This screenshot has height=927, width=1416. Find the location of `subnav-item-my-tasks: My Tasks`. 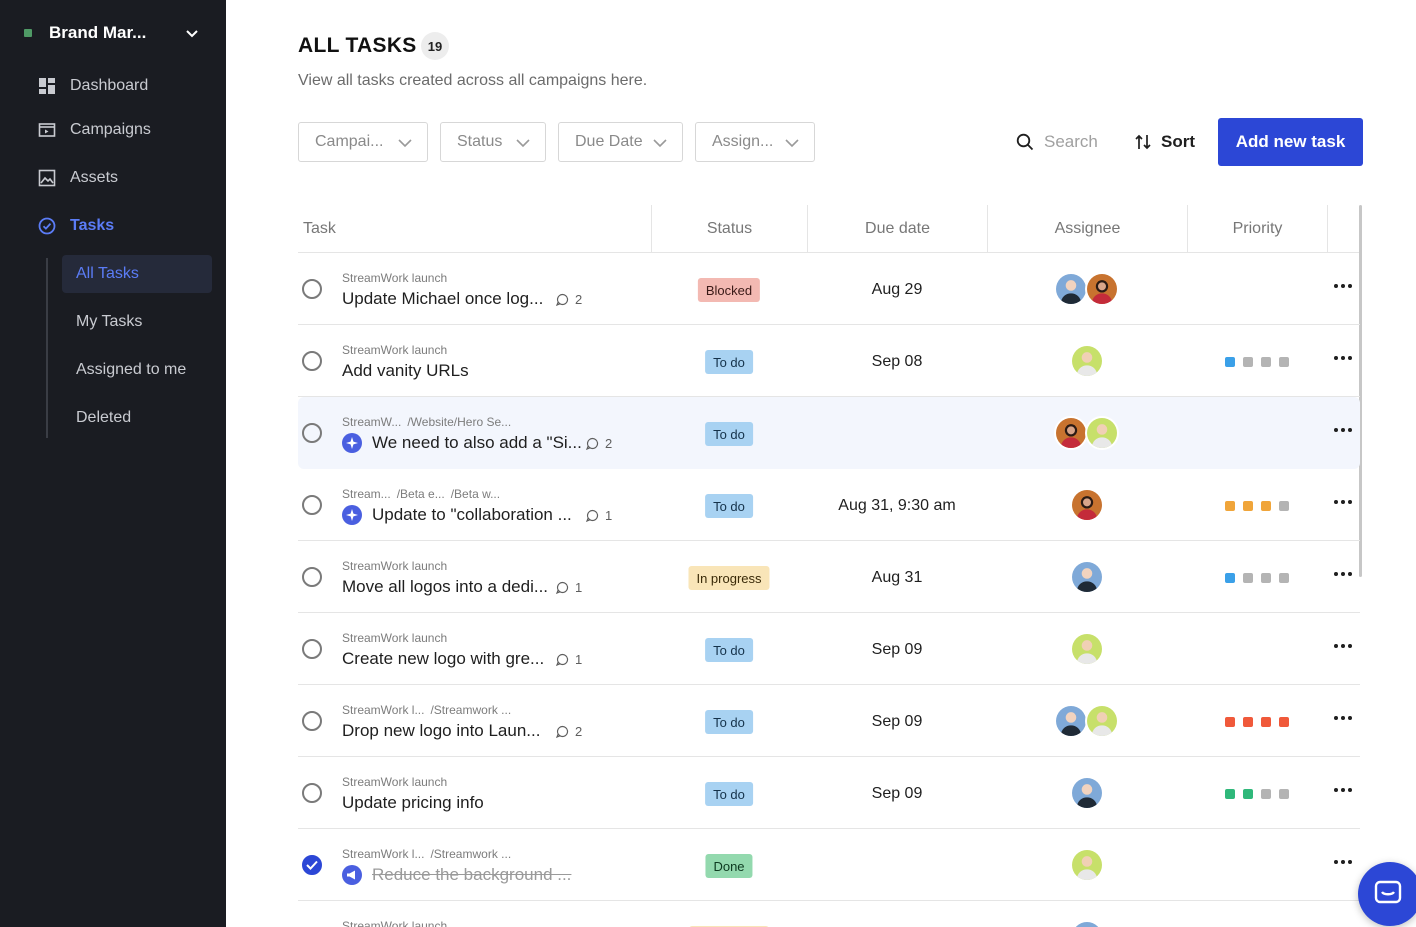

subnav-item-my-tasks: My Tasks is located at coordinates (137, 322).